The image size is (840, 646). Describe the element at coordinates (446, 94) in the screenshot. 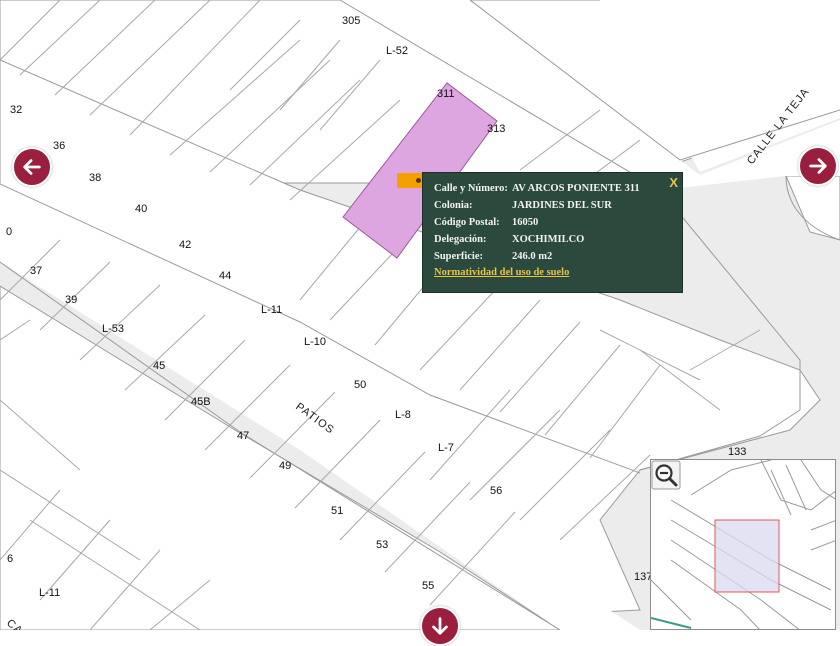

I see `parcel-label: 311` at that location.